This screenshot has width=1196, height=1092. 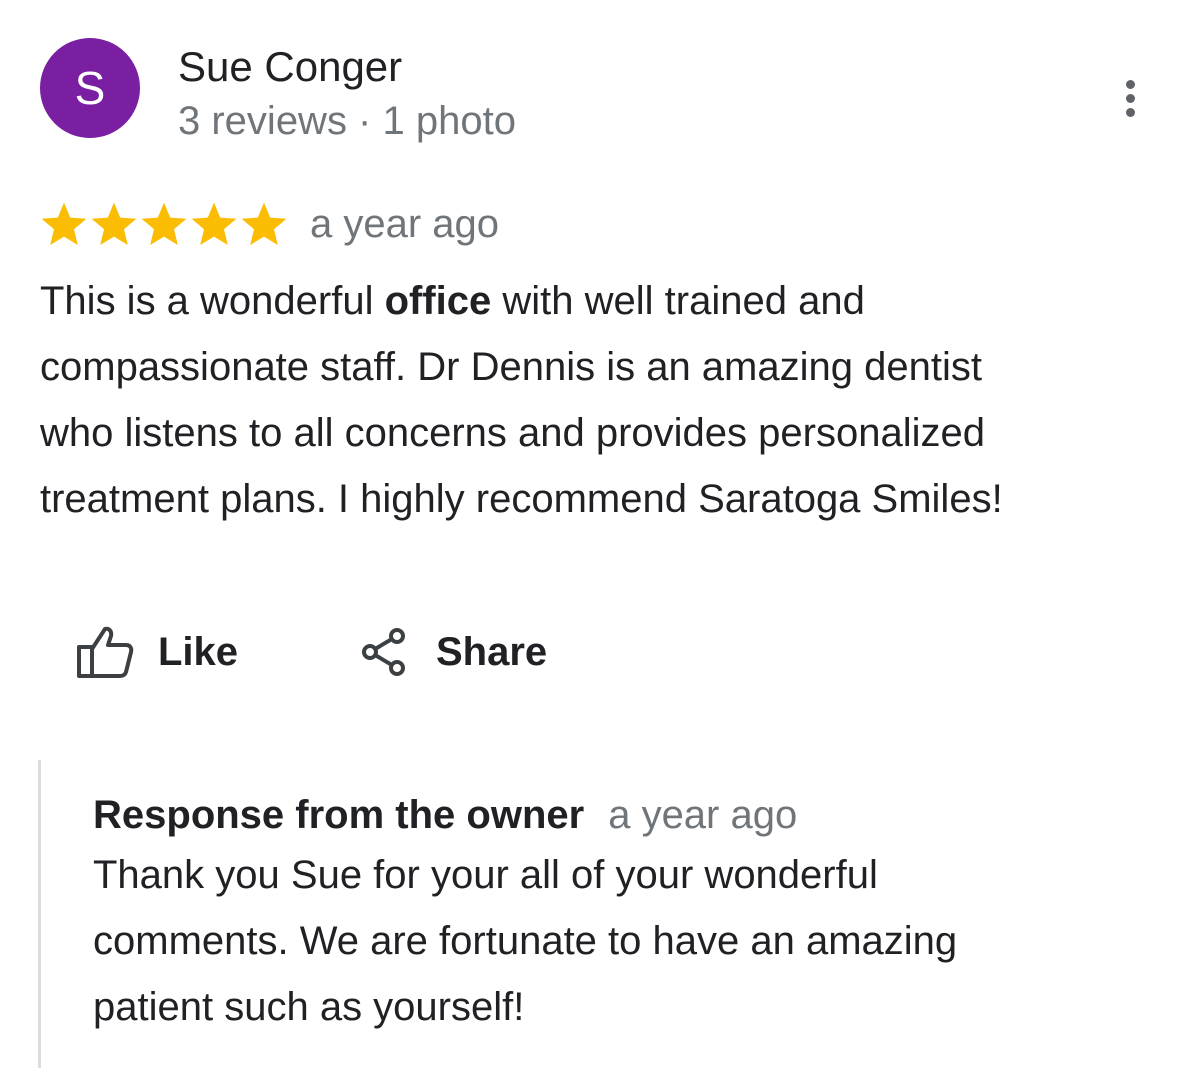 I want to click on avatar: S, so click(x=90, y=88).